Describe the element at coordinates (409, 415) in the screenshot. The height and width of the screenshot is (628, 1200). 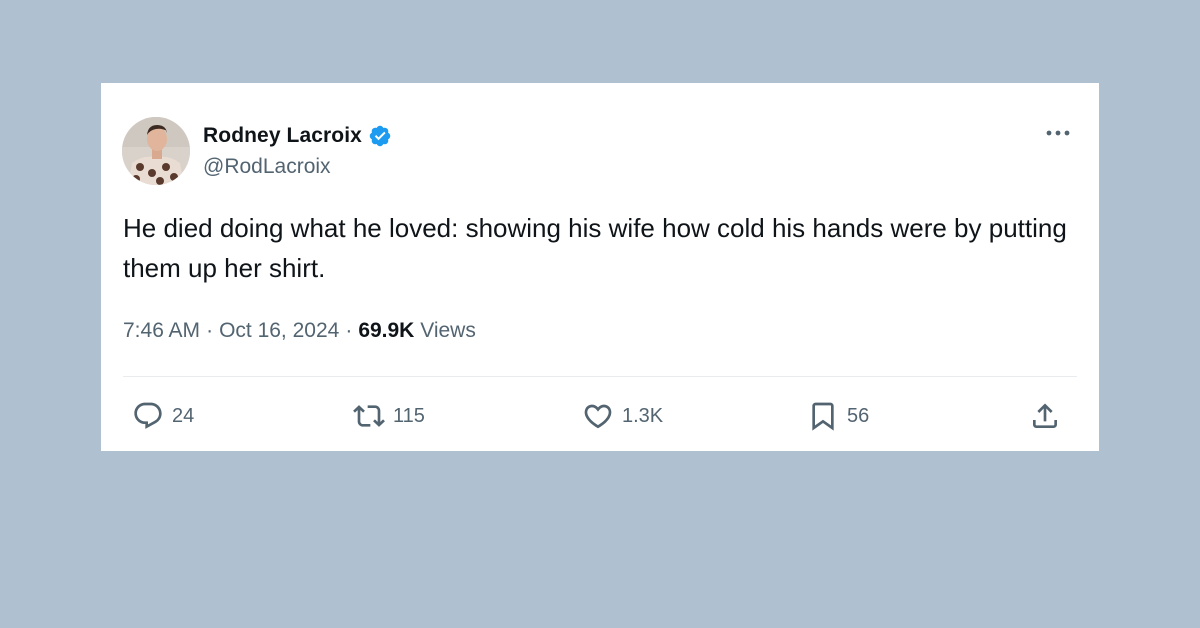
I see `retweet-count: 115` at that location.